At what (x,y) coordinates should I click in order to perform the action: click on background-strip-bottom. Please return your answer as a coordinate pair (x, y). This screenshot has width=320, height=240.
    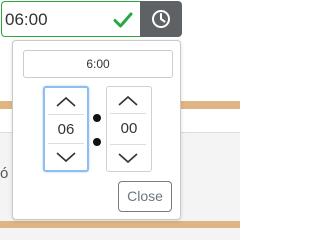
    Looking at the image, I should click on (120, 224).